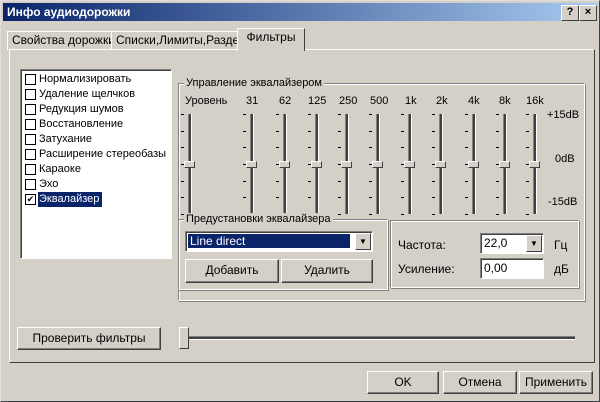 This screenshot has height=402, width=600. What do you see at coordinates (285, 101) in the screenshot?
I see `band-label: 62` at bounding box center [285, 101].